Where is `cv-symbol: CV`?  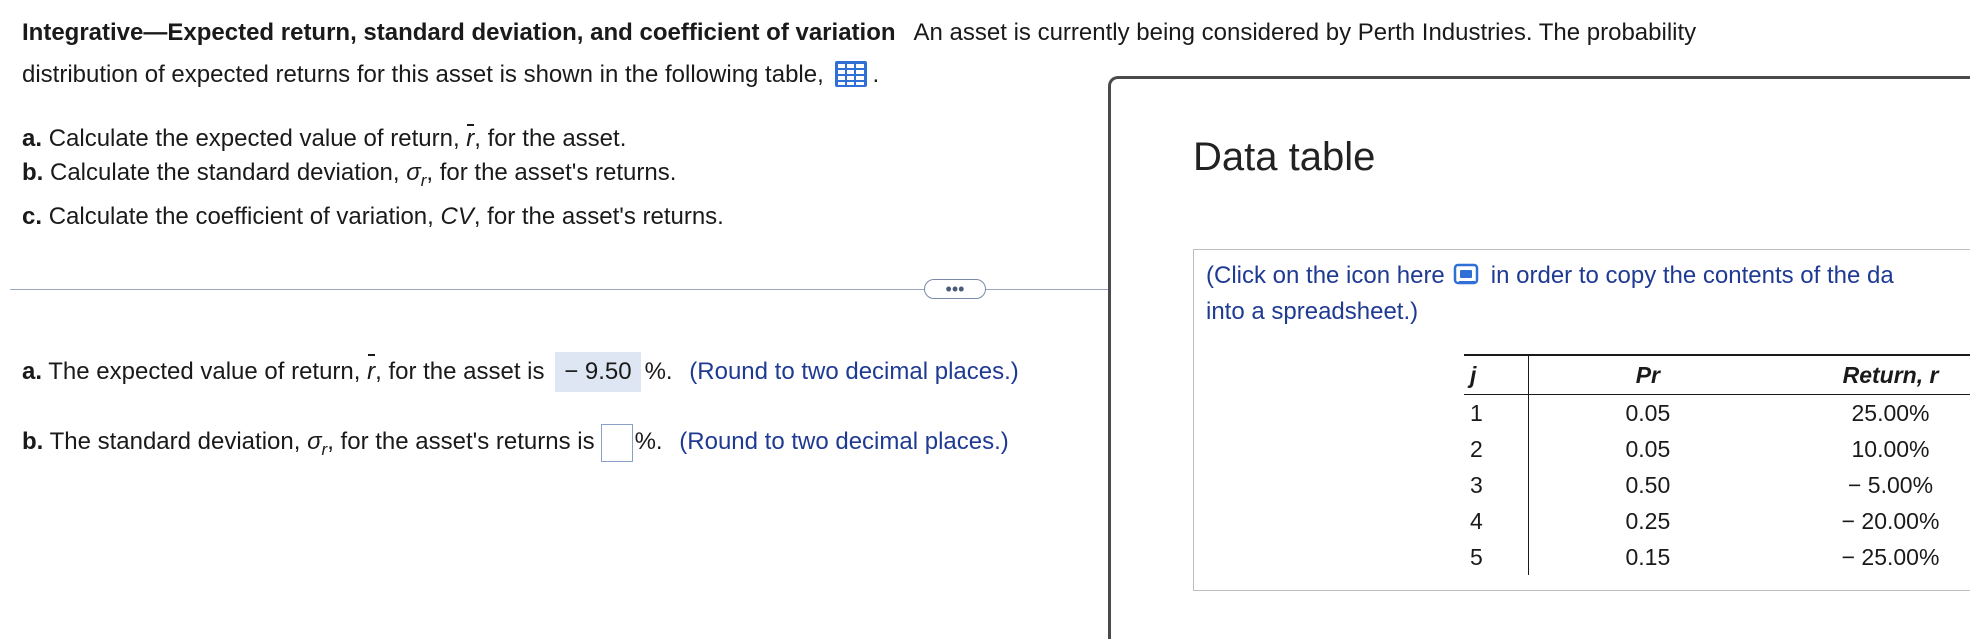 cv-symbol: CV is located at coordinates (457, 216).